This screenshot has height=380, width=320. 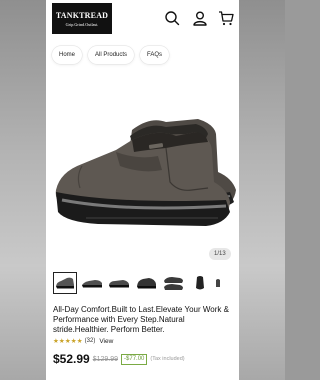 I want to click on tax-note: (Tax included), so click(x=167, y=359).